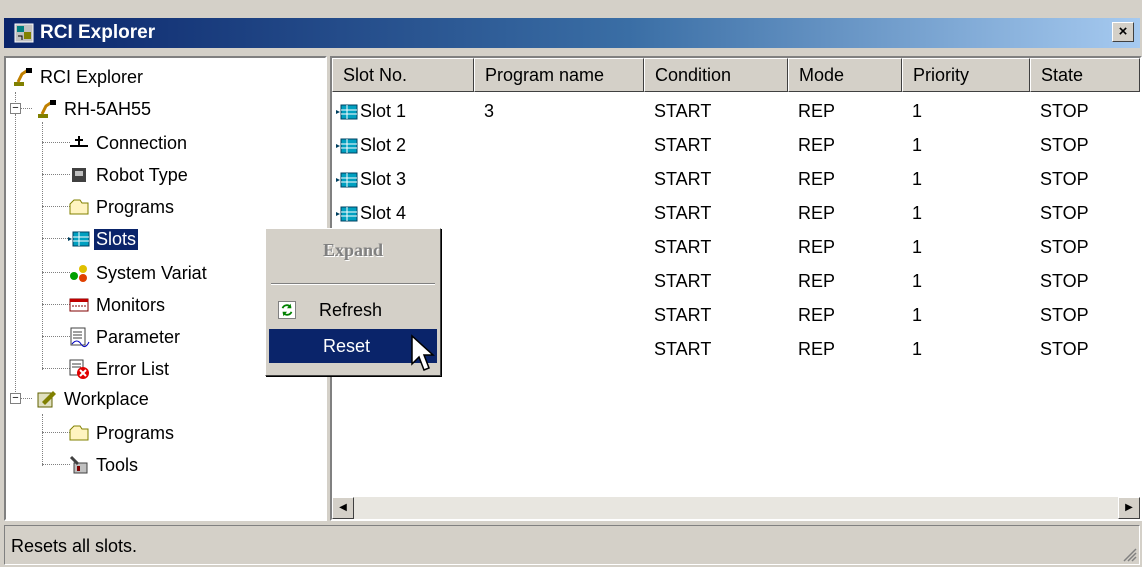  Describe the element at coordinates (15, 108) in the screenshot. I see `robot-expander: −` at that location.